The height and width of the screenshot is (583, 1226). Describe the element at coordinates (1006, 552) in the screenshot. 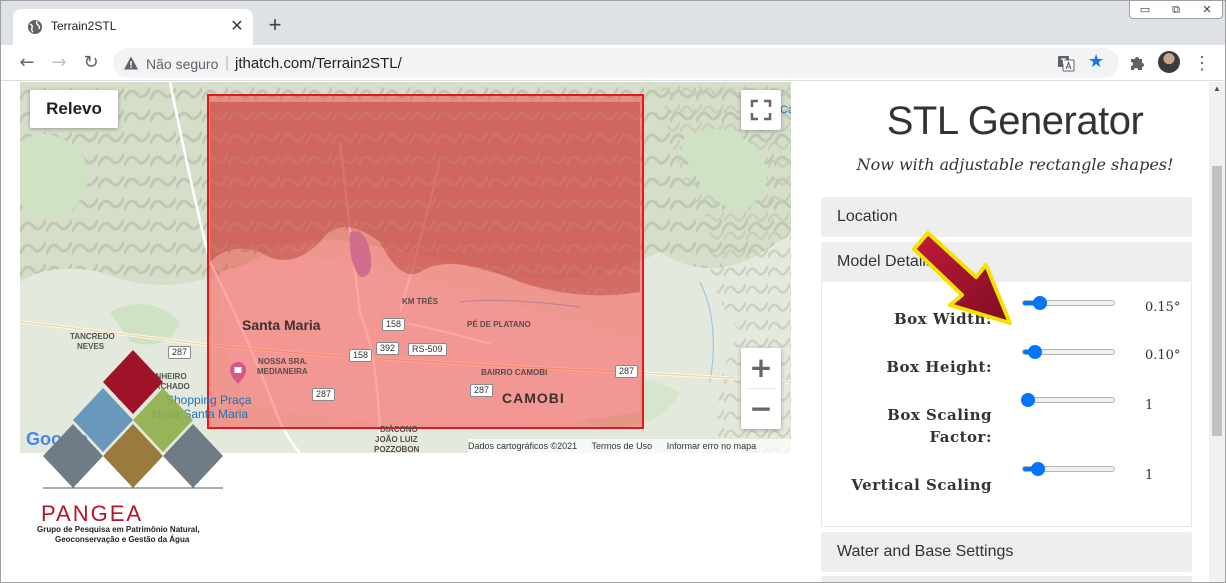

I see `section-water-base: Water and Base Settings` at that location.